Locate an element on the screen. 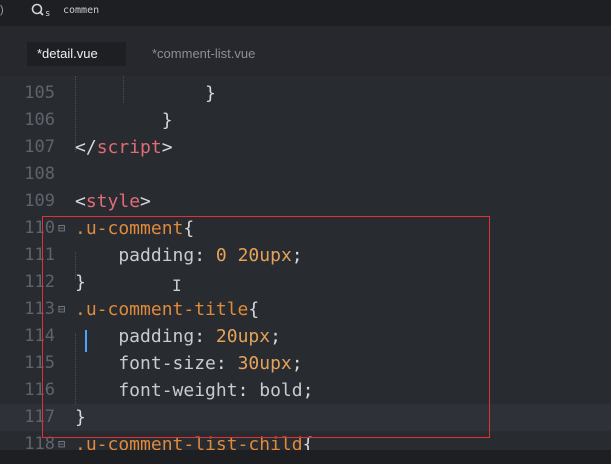  code-line: 107 </script> is located at coordinates (305, 147).